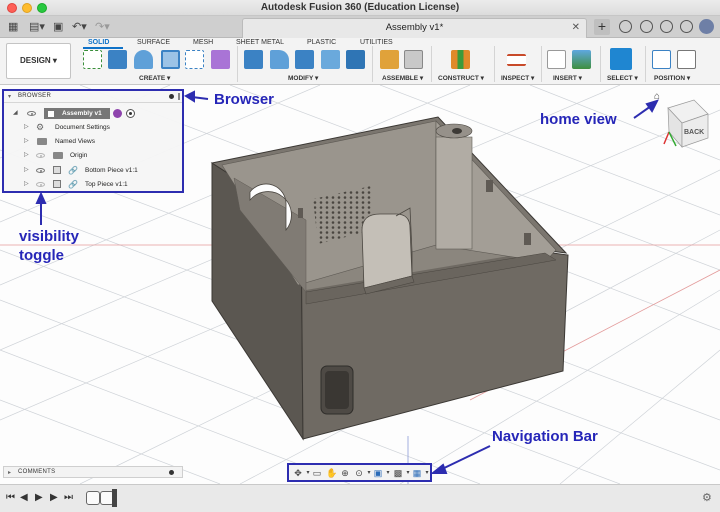  I want to click on measure-icon, so click(516, 60).